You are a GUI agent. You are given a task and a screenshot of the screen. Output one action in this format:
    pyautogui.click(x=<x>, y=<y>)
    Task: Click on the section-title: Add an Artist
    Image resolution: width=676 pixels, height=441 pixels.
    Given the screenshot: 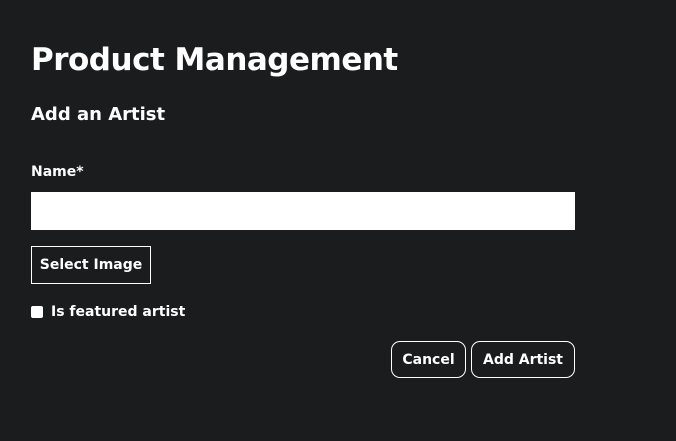 What is the action you would take?
    pyautogui.click(x=98, y=114)
    